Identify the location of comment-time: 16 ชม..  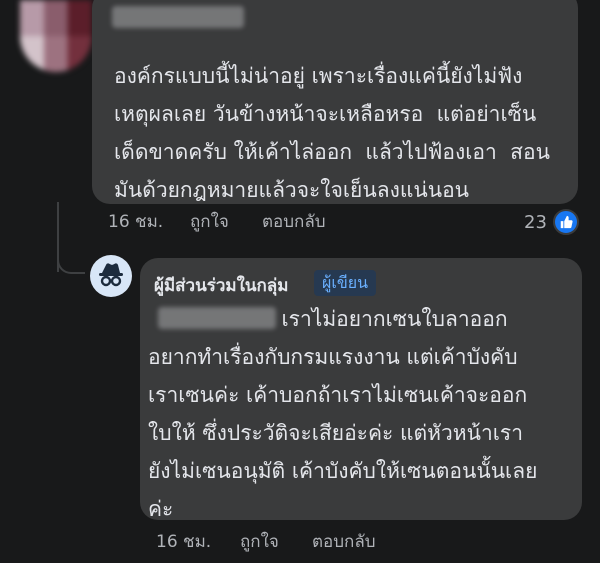
(135, 222).